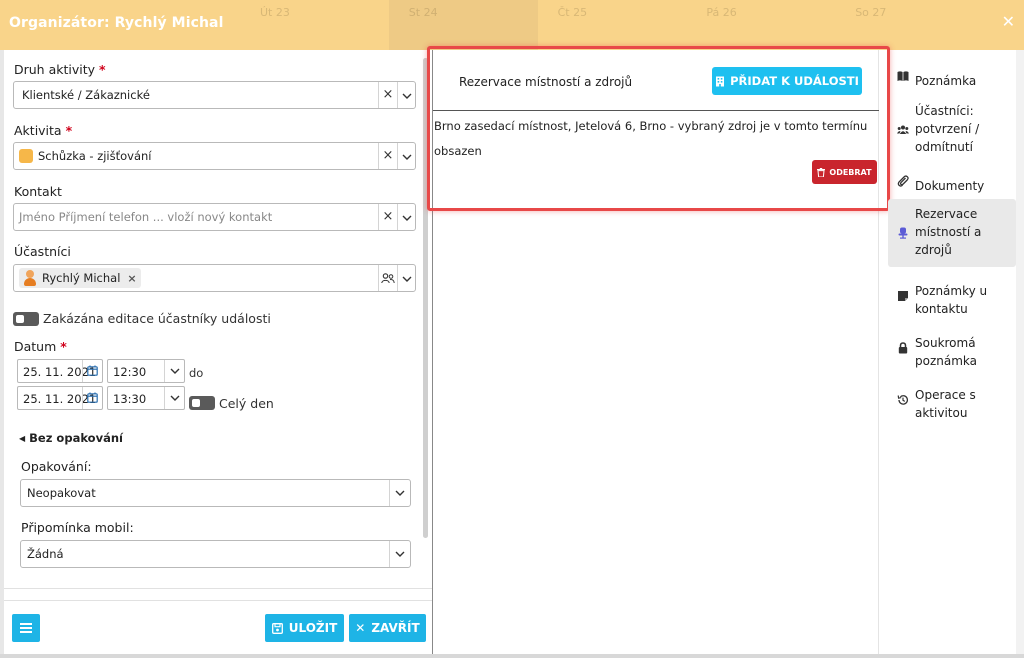 The height and width of the screenshot is (658, 1024). I want to click on all-day-label: Celý den, so click(246, 403).